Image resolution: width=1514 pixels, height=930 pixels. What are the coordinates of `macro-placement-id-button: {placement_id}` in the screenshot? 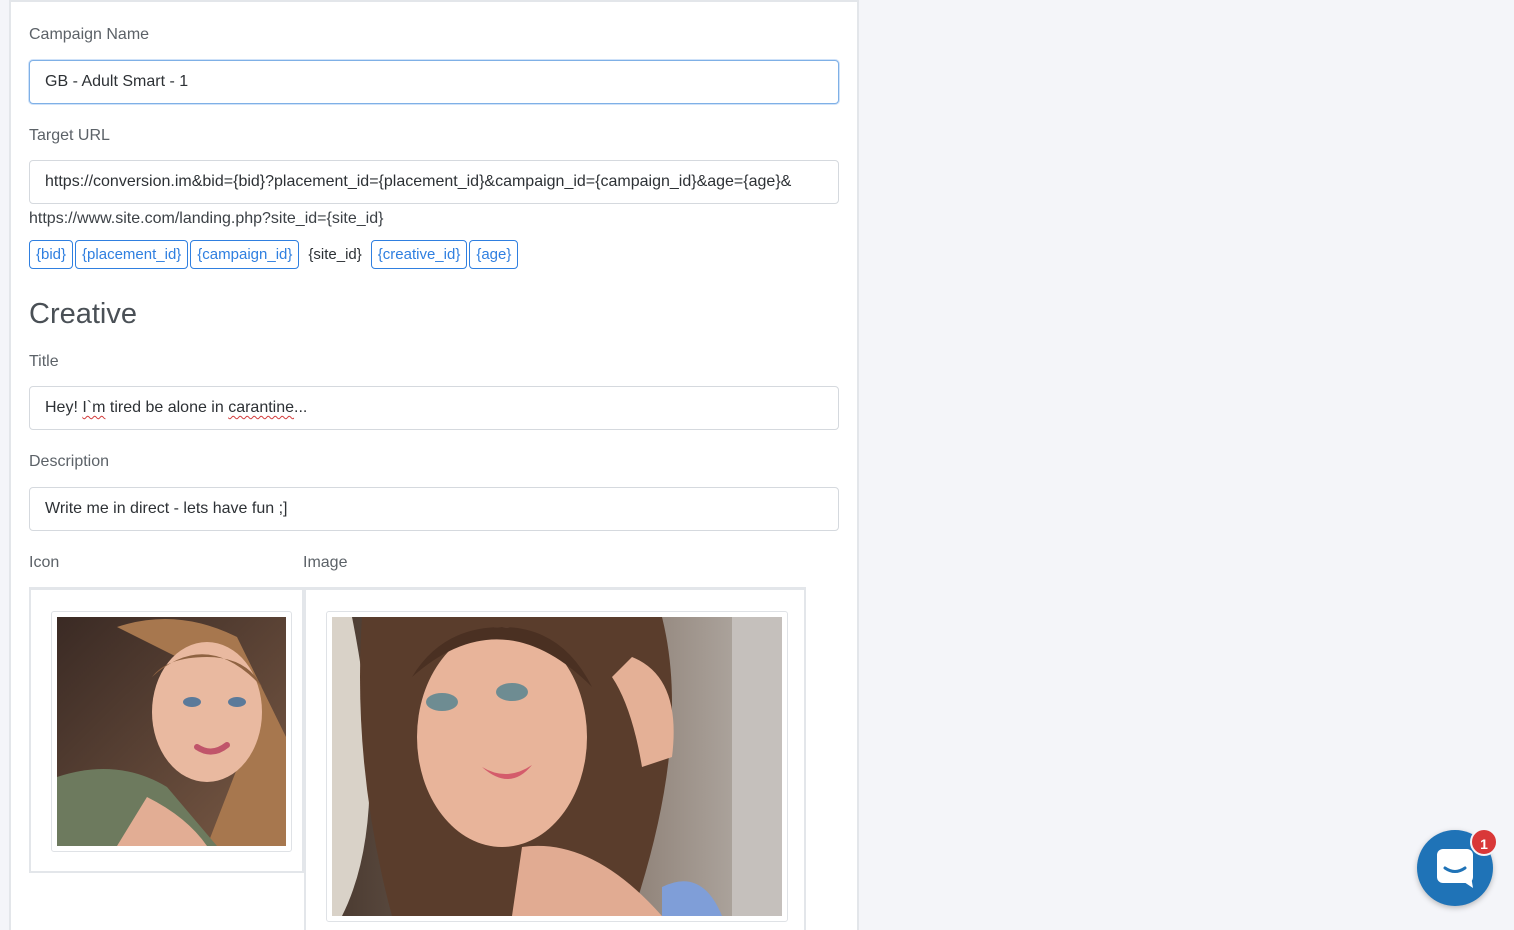 It's located at (132, 254).